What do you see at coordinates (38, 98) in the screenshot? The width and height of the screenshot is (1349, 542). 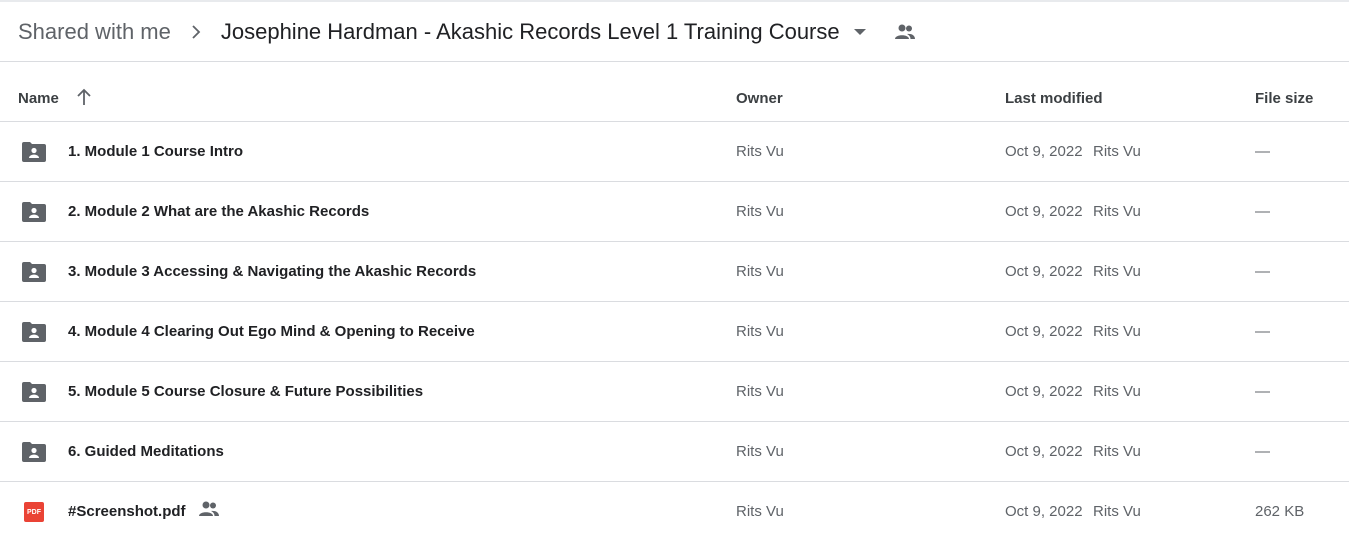 I see `column-name: Name` at bounding box center [38, 98].